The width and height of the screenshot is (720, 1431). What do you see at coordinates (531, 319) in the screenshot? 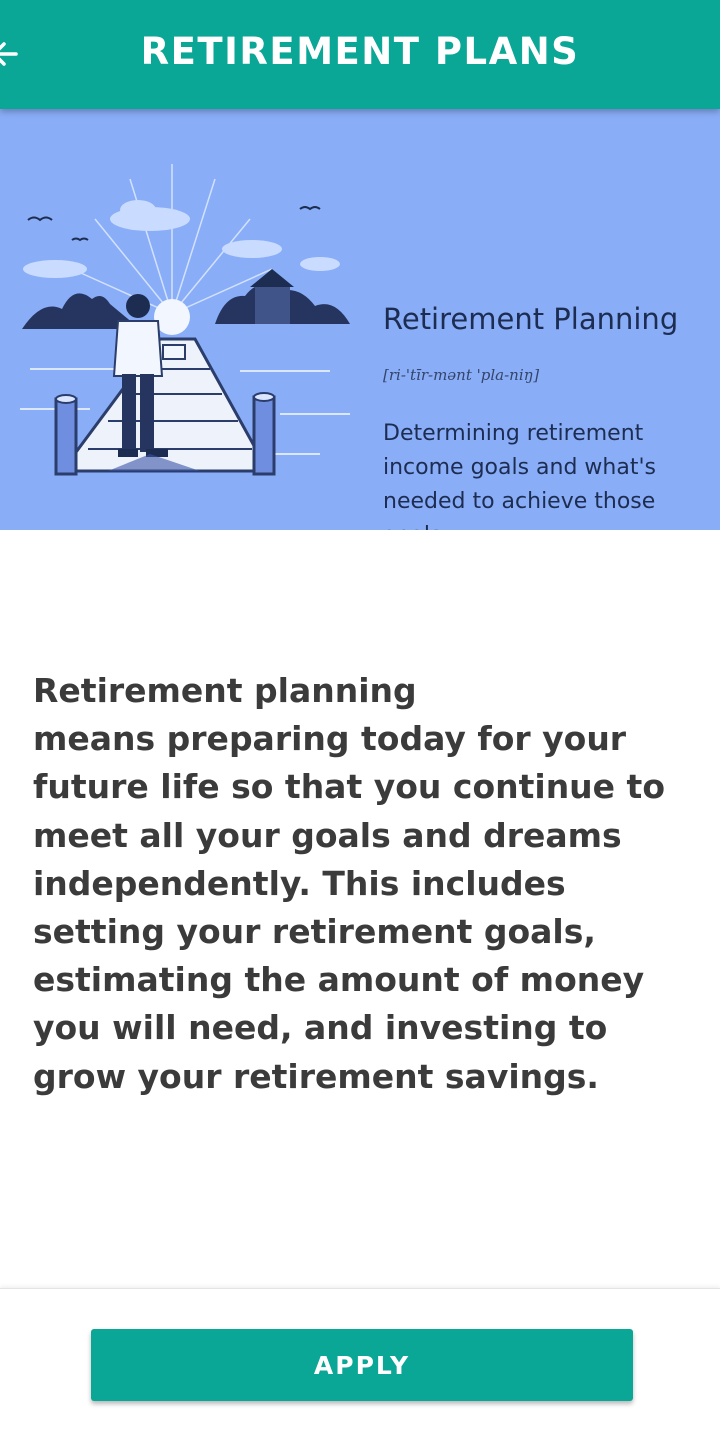
I see `hero-heading: Retirement Planning` at bounding box center [531, 319].